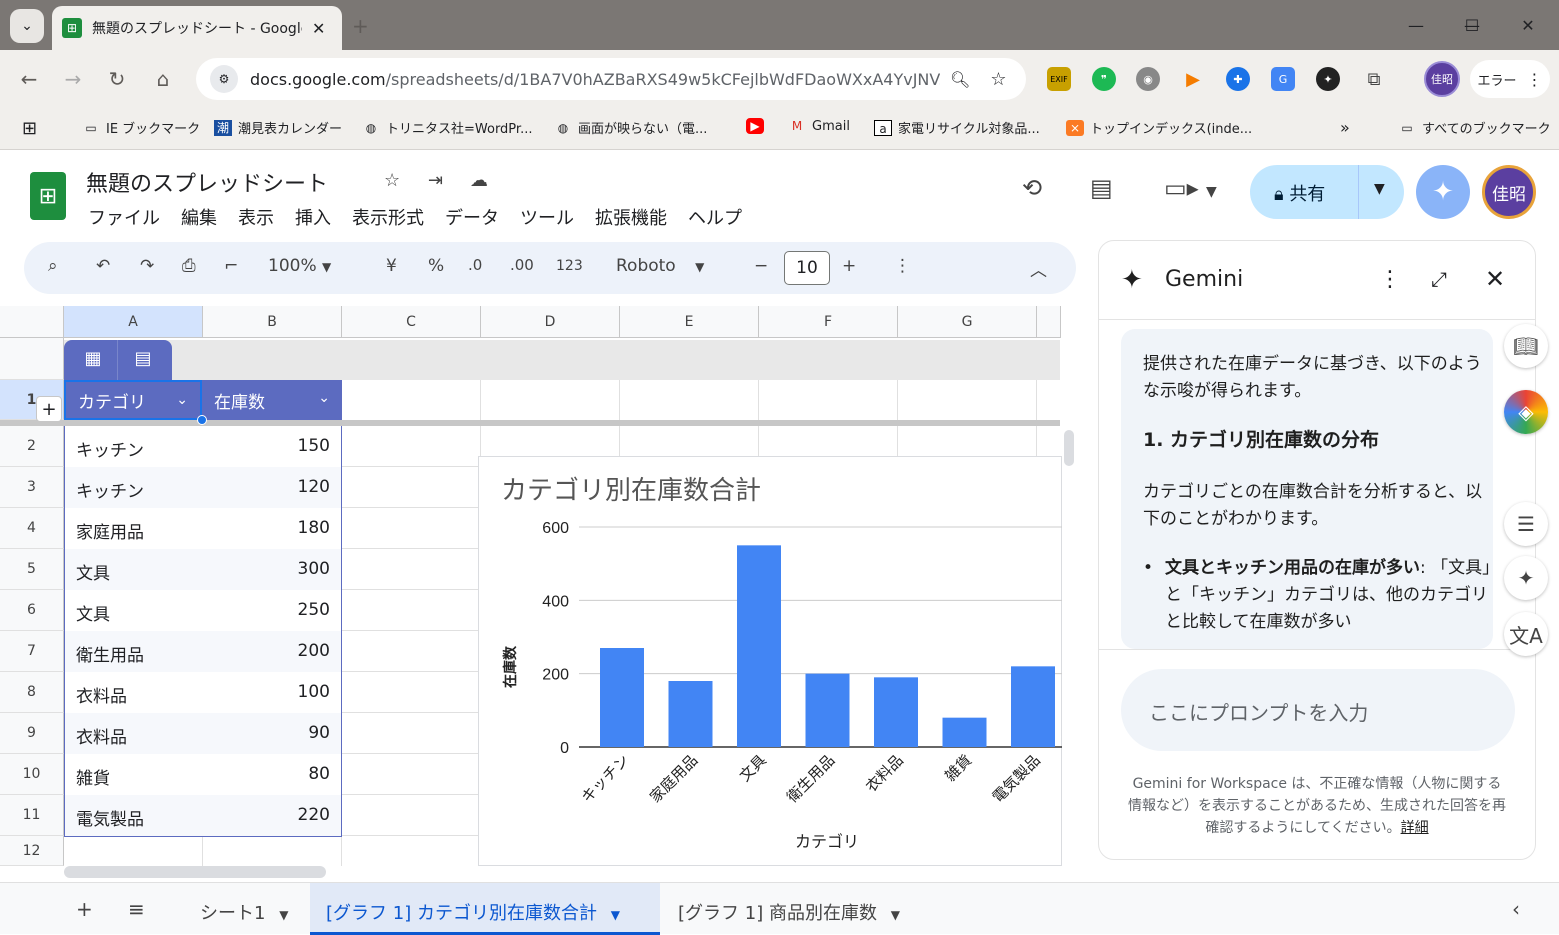 The height and width of the screenshot is (935, 1559). I want to click on sheets-logo-icon: ⊞, so click(48, 196).